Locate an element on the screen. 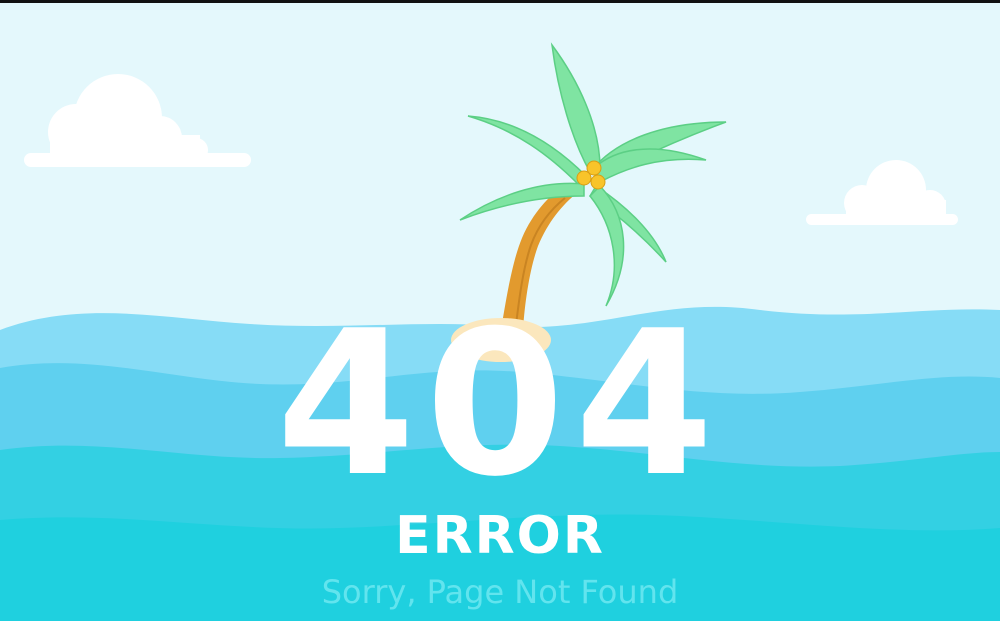  error-subtitle: Sorry, Page Not Found is located at coordinates (500, 592).